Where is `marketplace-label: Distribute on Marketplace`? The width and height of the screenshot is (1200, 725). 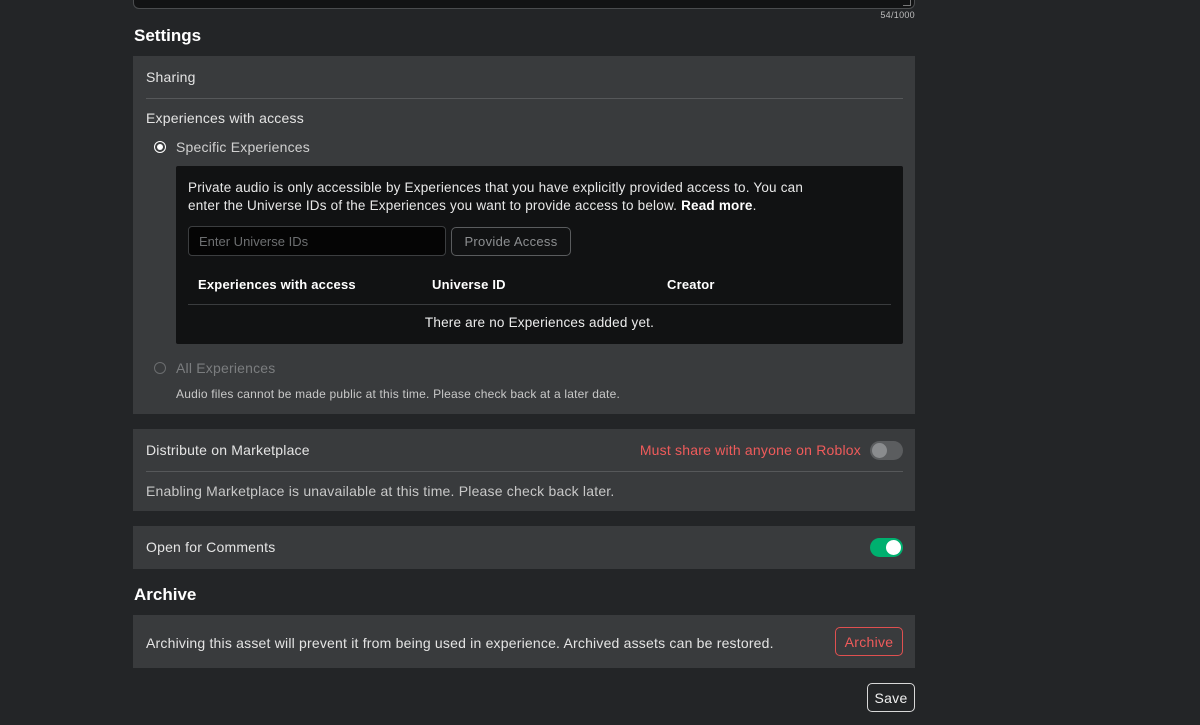
marketplace-label: Distribute on Marketplace is located at coordinates (228, 450).